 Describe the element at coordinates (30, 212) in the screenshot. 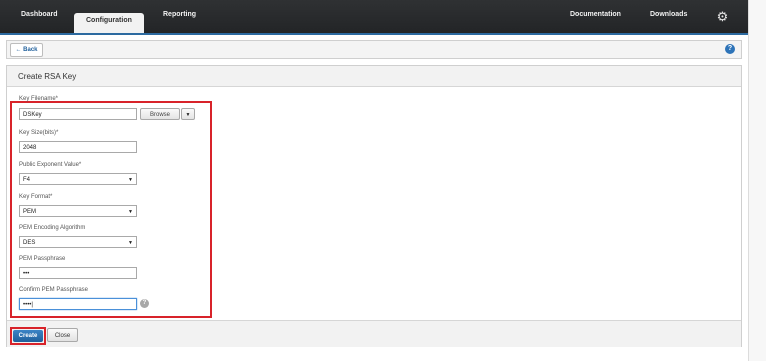

I see `key-format-value: PEM` at that location.